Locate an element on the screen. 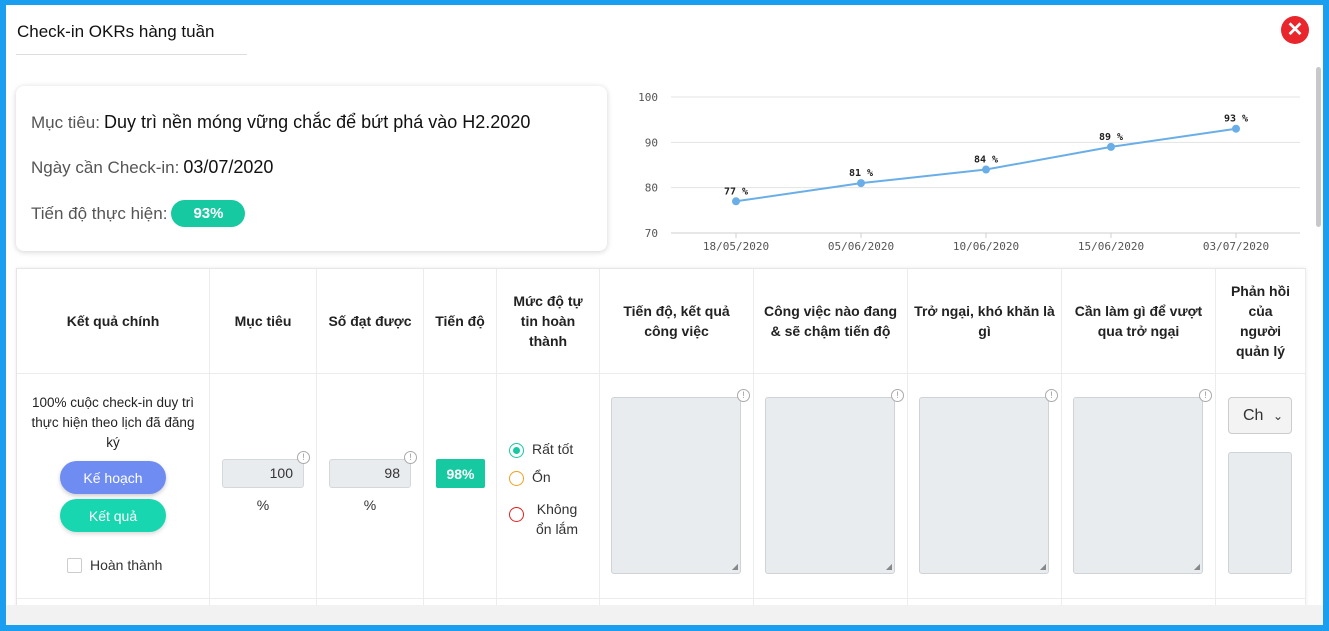 This screenshot has height=631, width=1329. close-icon: ✕ is located at coordinates (1295, 30).